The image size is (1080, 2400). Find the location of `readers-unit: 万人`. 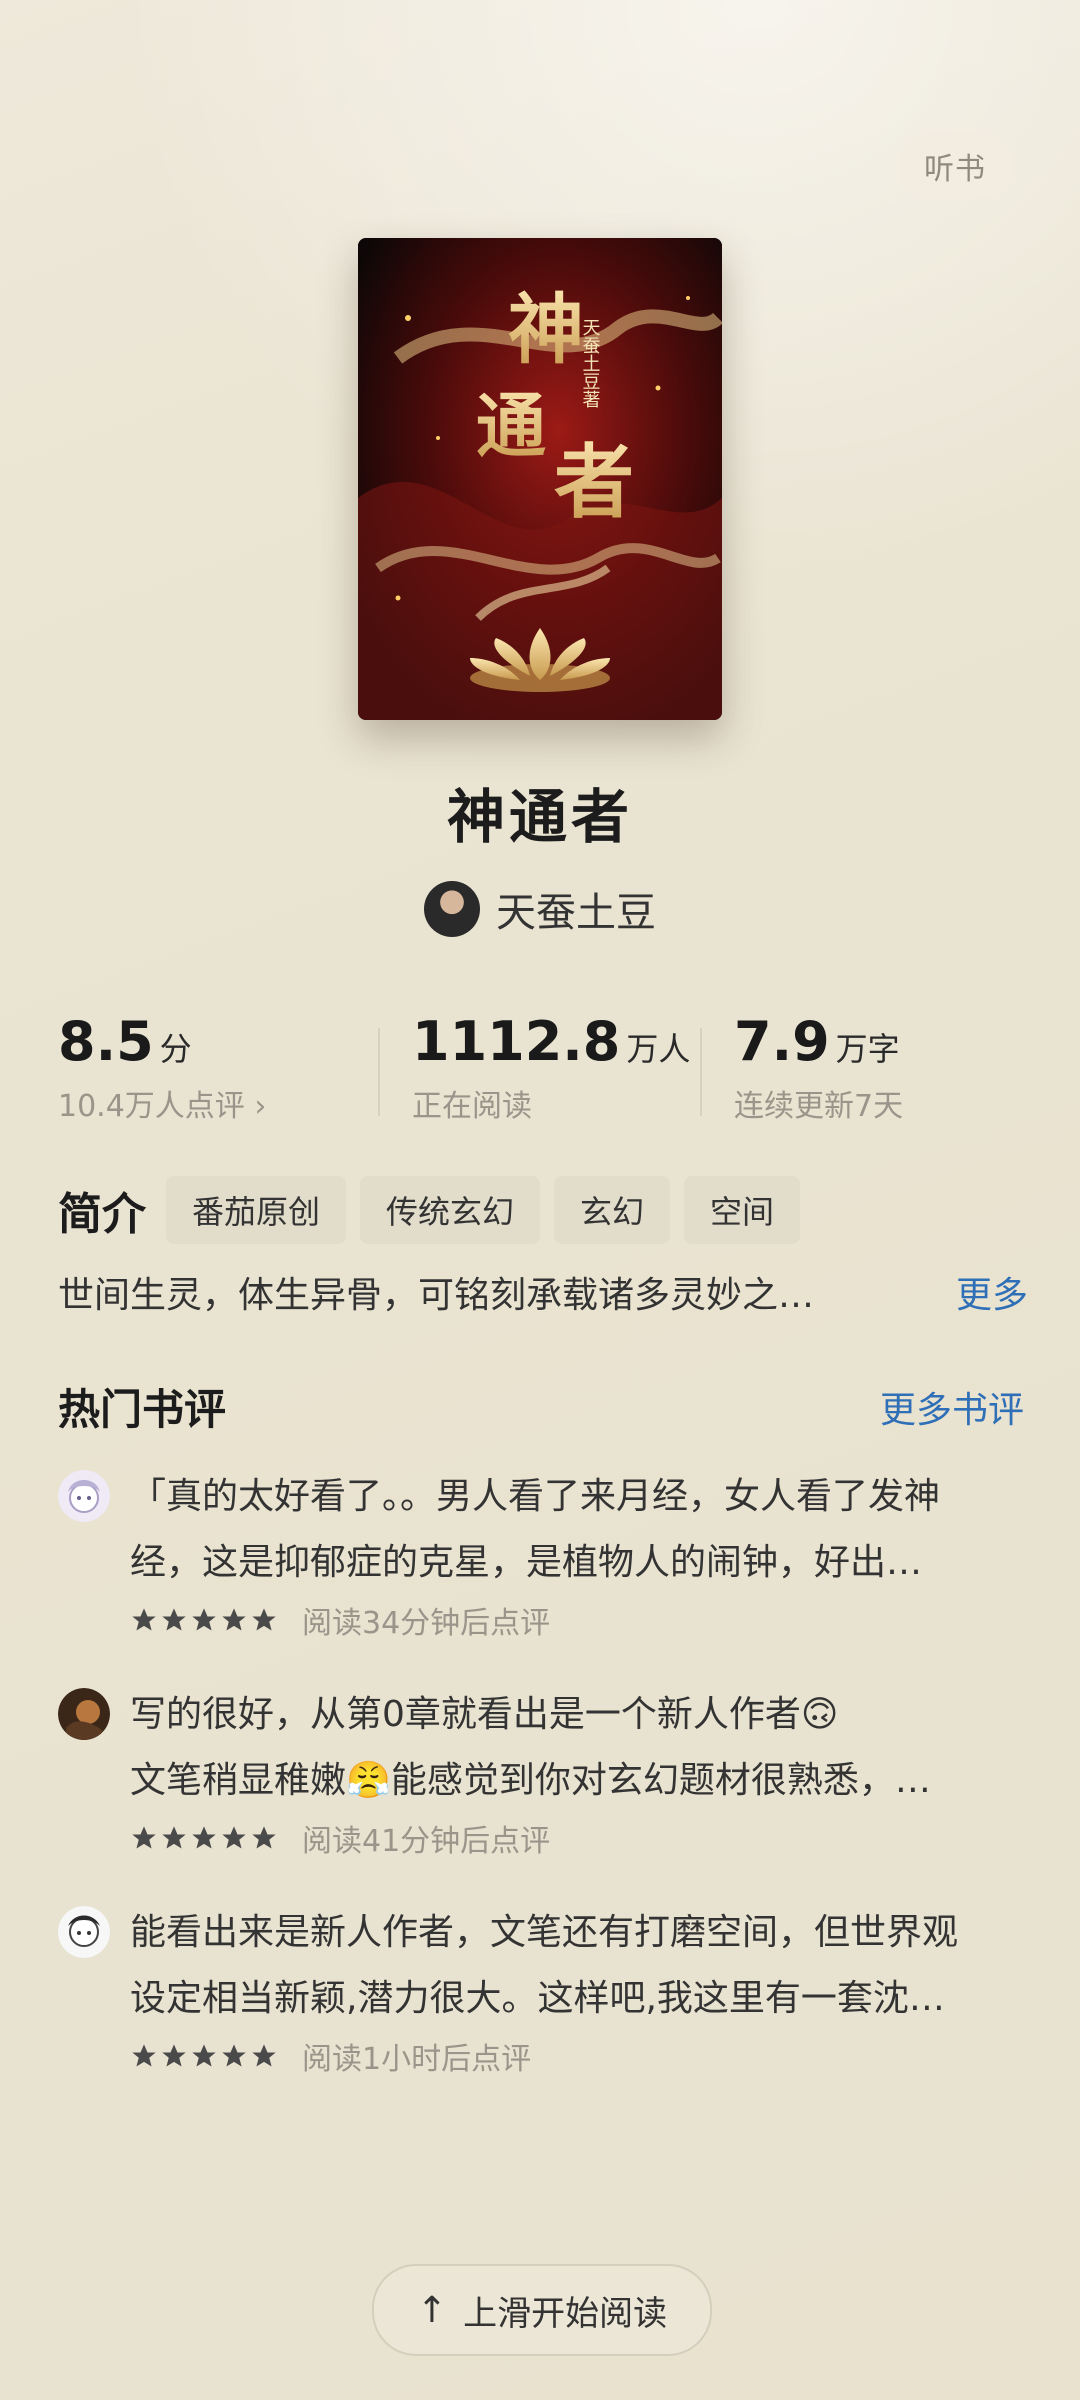

readers-unit: 万人 is located at coordinates (658, 1049).